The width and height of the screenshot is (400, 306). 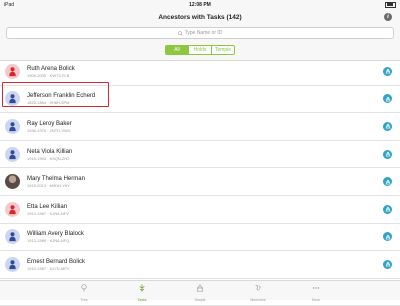 I want to click on filter-segmented-control: All Holds Temple, so click(x=200, y=50).